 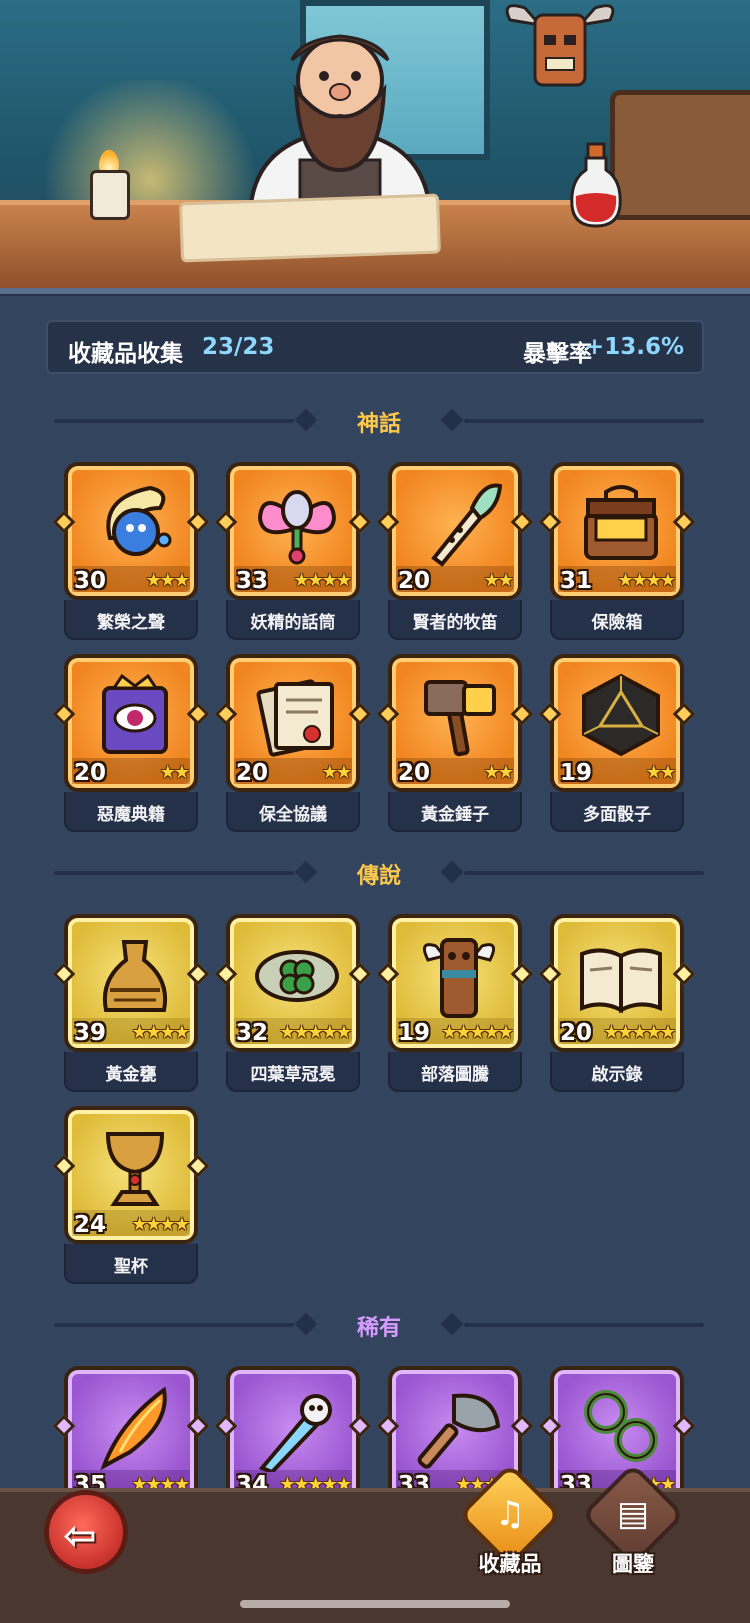 What do you see at coordinates (621, 981) in the screenshot?
I see `open-book-icon` at bounding box center [621, 981].